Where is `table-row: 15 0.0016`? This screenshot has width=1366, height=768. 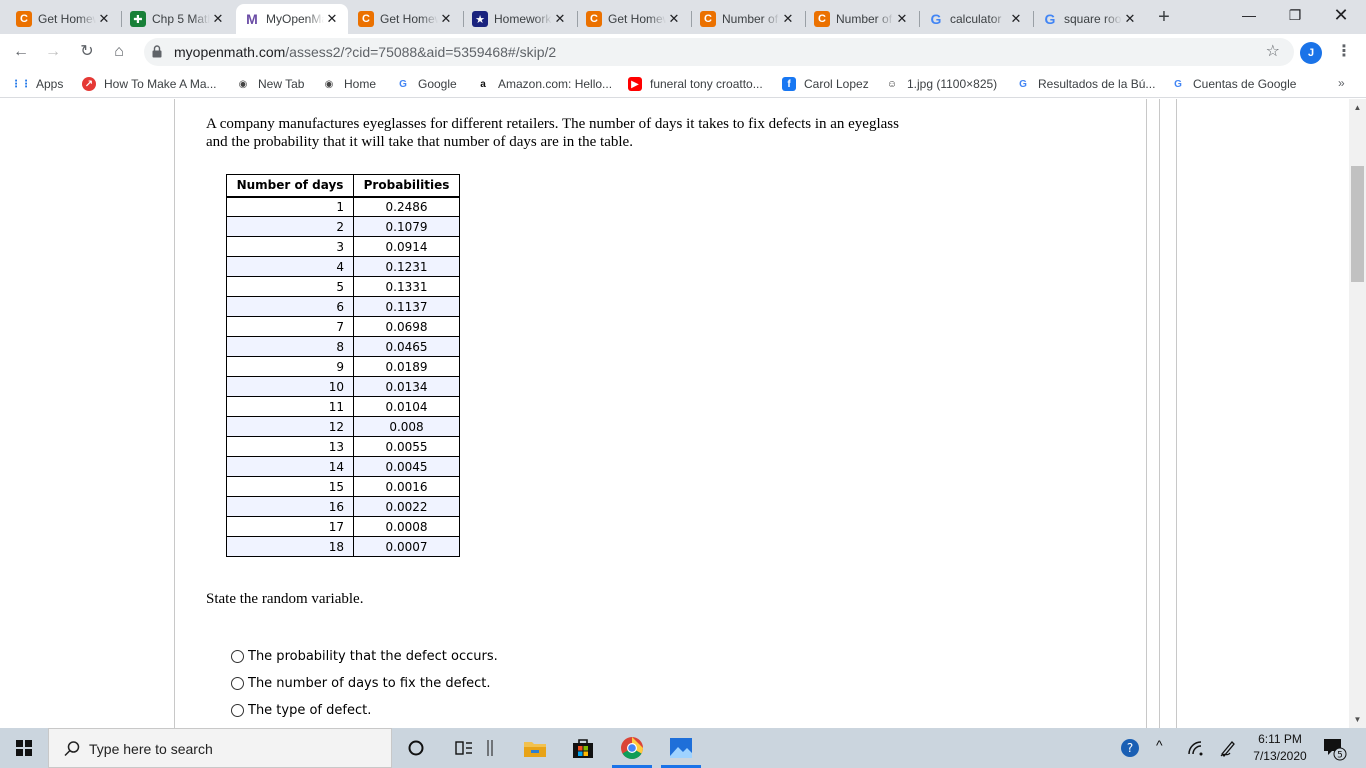
table-row: 15 0.0016 is located at coordinates (343, 486).